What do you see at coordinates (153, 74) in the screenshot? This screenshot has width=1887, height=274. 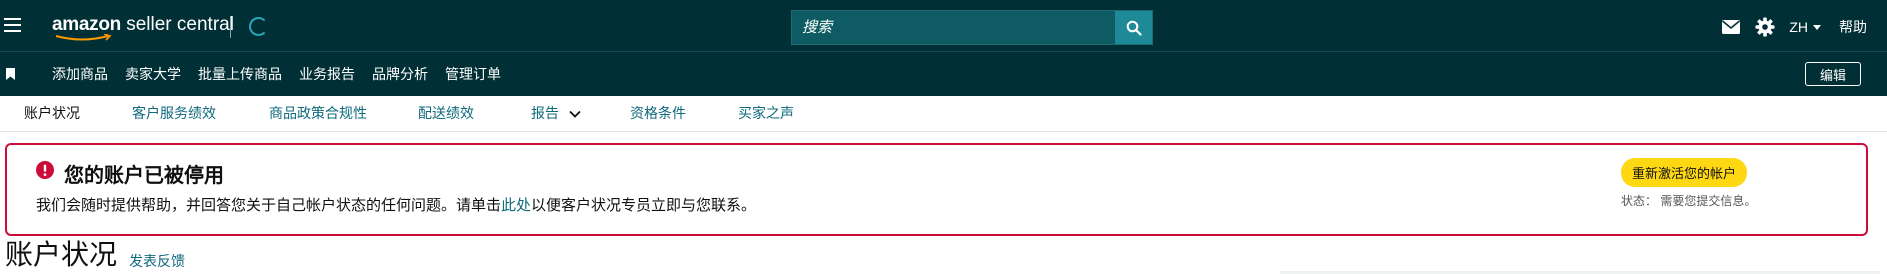 I see `nav-link-seller-university: 卖家大学` at bounding box center [153, 74].